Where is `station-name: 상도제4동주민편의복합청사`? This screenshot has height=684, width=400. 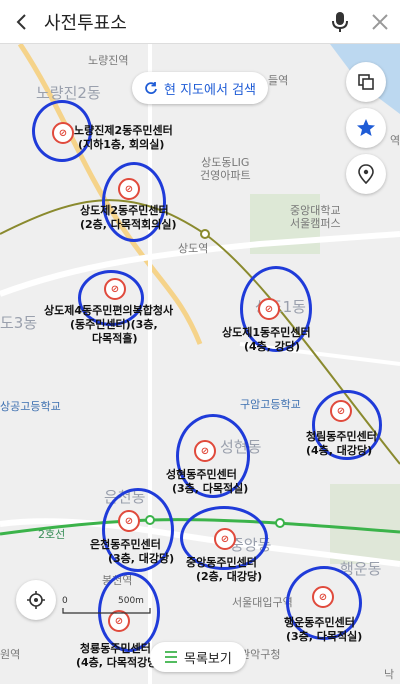 station-name: 상도제4동주민편의복합청사 is located at coordinates (109, 310).